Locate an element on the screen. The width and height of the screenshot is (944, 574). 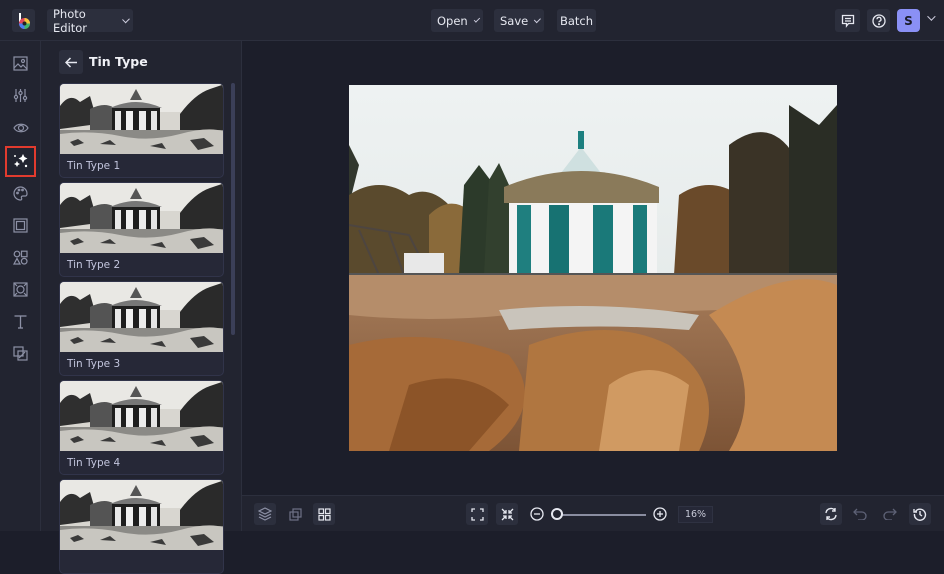
image-icon is located at coordinates (20, 63).